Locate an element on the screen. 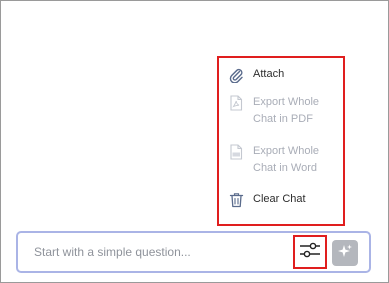  menu-item-label: Clear Chat is located at coordinates (279, 199).